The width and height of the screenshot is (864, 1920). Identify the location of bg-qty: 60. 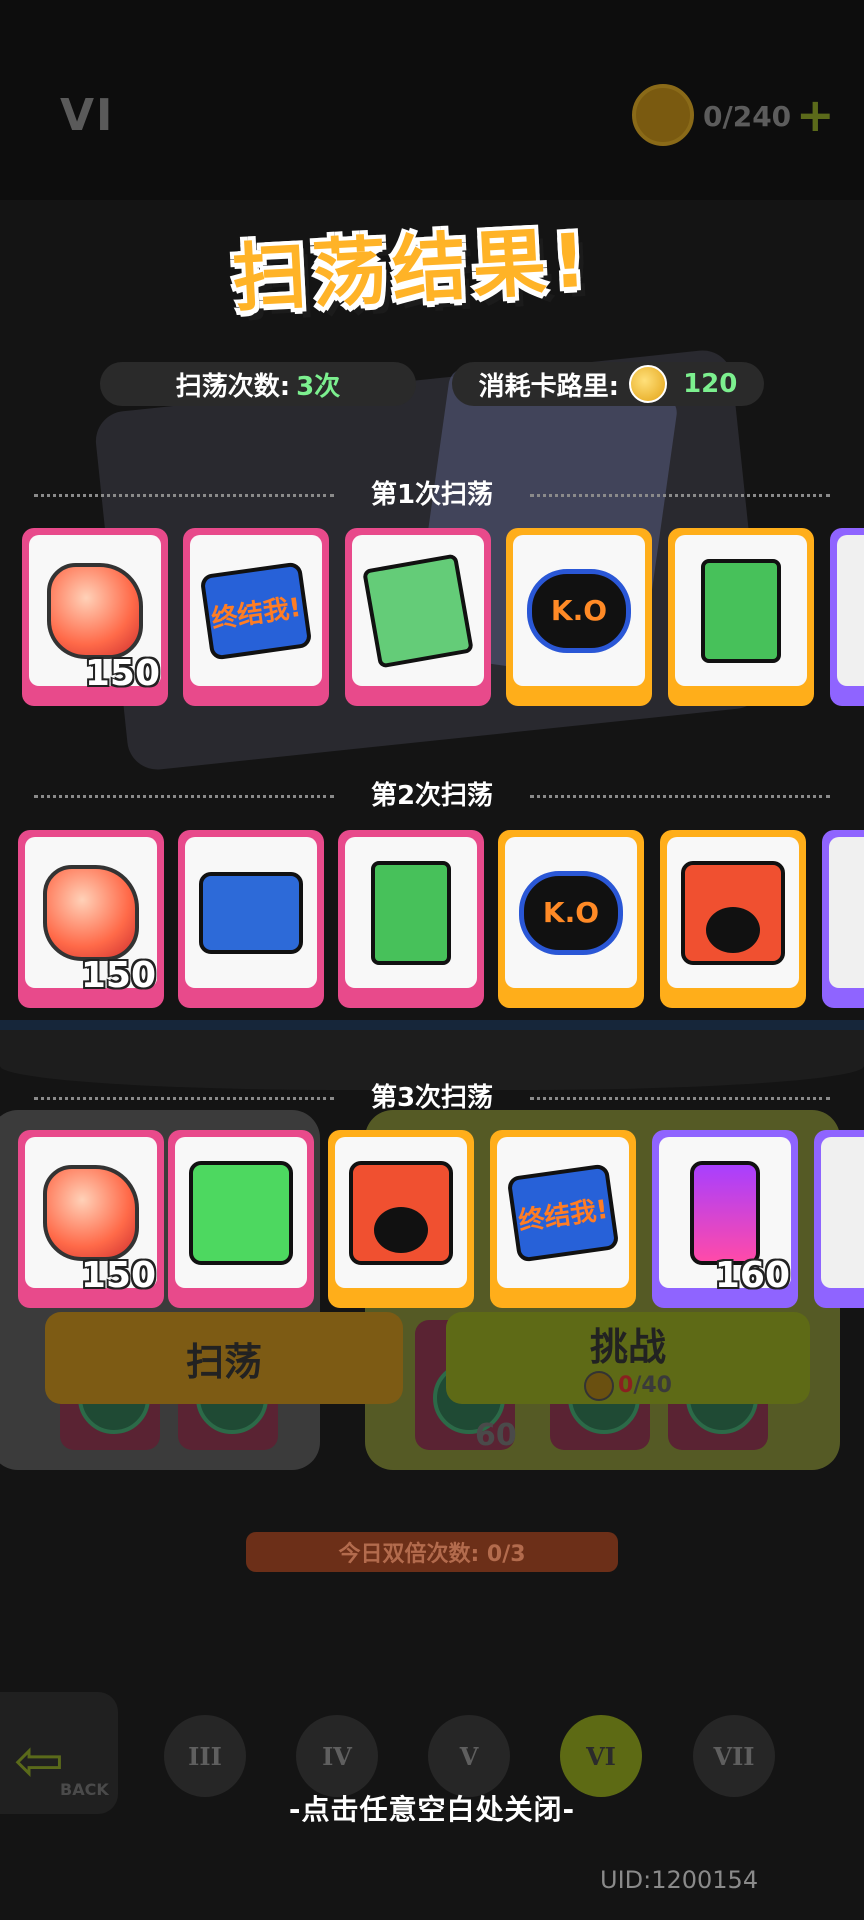
(496, 1435).